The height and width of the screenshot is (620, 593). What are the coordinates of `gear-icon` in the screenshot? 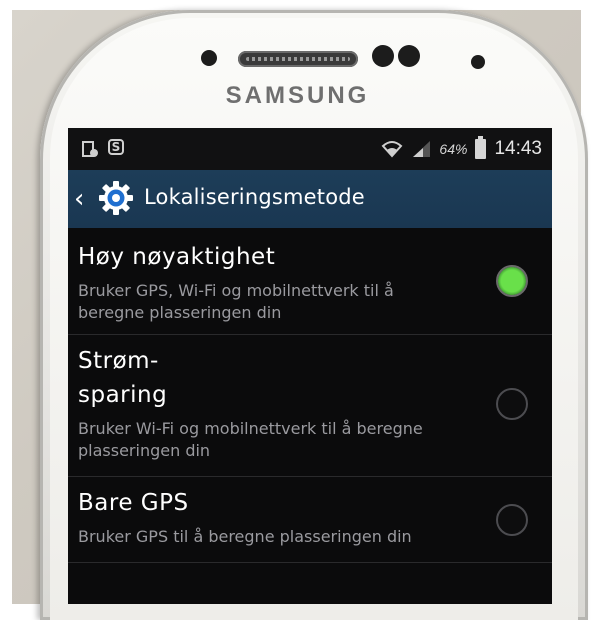 It's located at (116, 198).